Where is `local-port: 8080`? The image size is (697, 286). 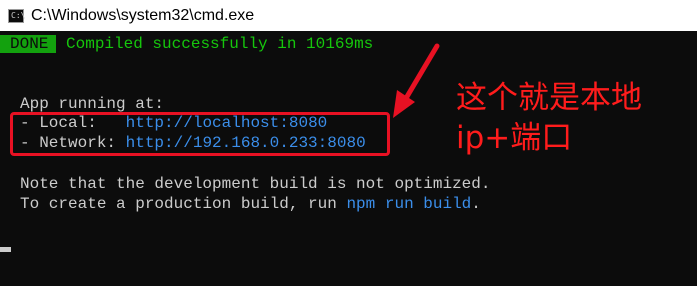
local-port: 8080 is located at coordinates (308, 123).